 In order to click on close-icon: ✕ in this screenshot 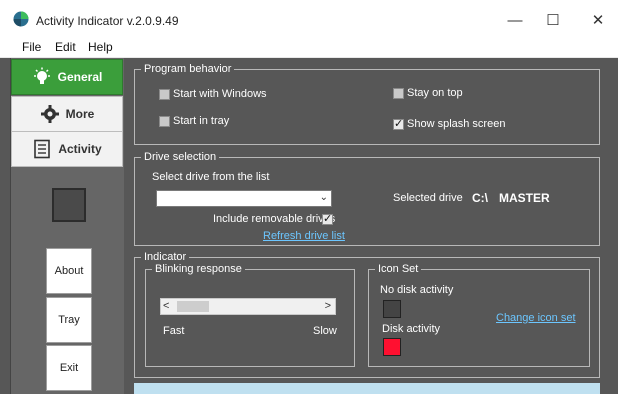, I will do `click(598, 20)`.